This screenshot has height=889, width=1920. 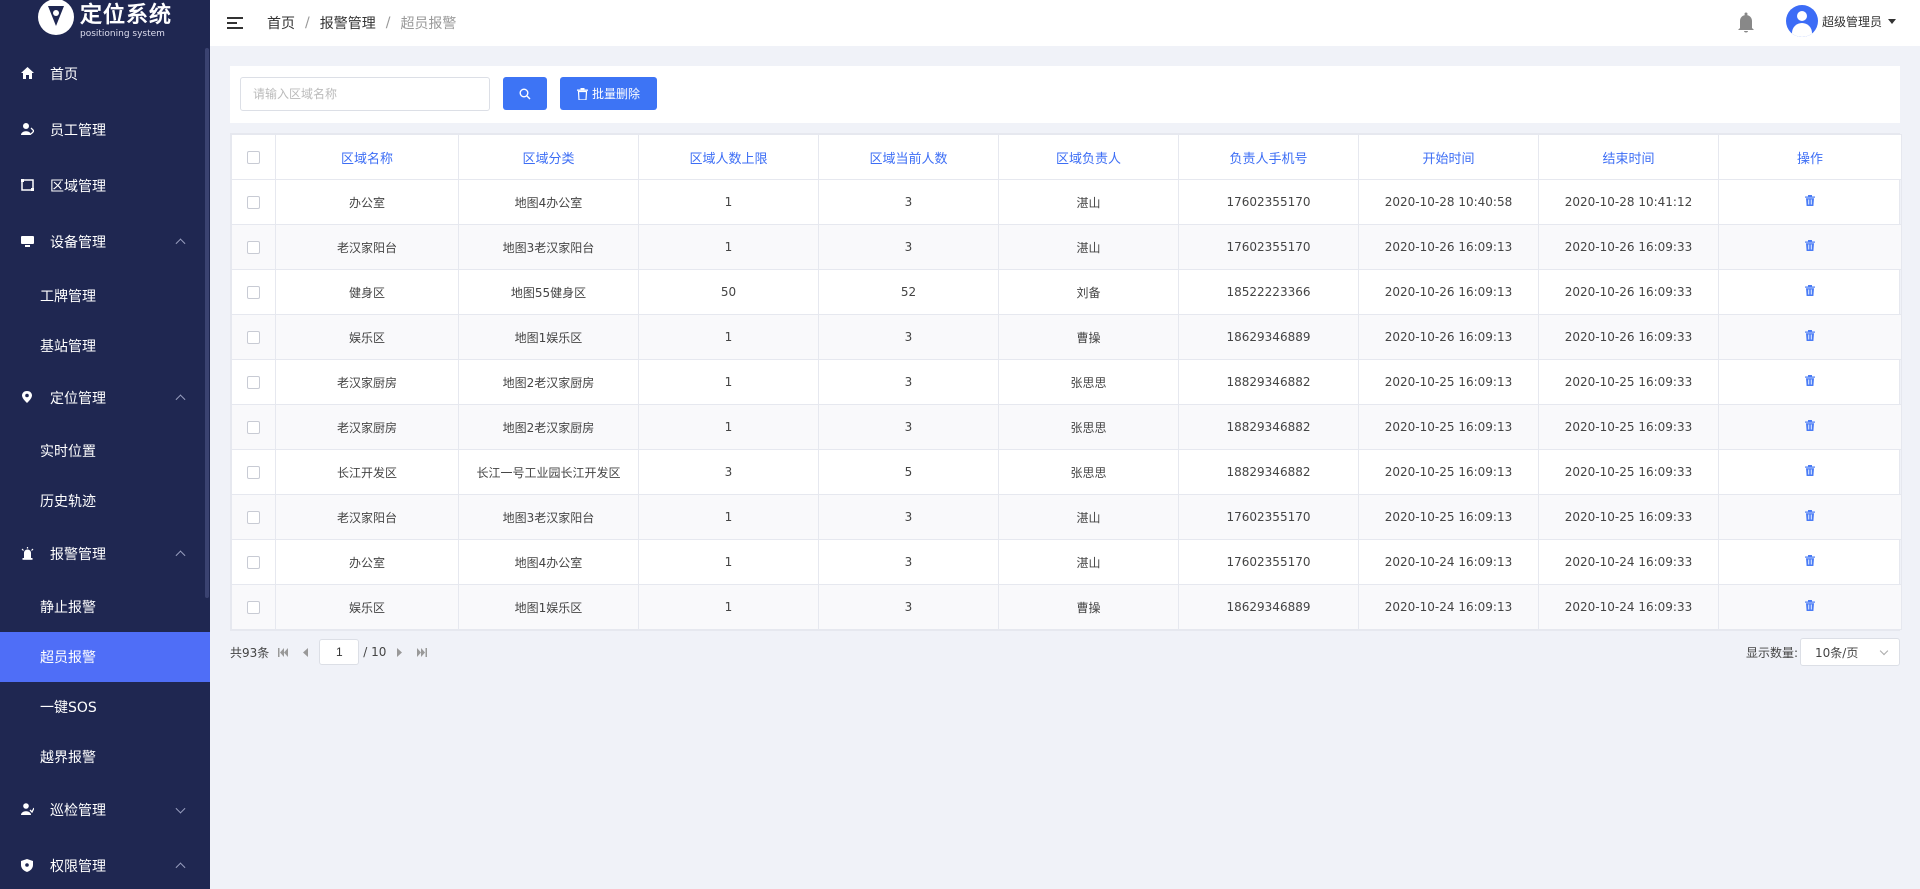 I want to click on sidebar-item-overcrowd-alarm: 超员报警, so click(x=105, y=657).